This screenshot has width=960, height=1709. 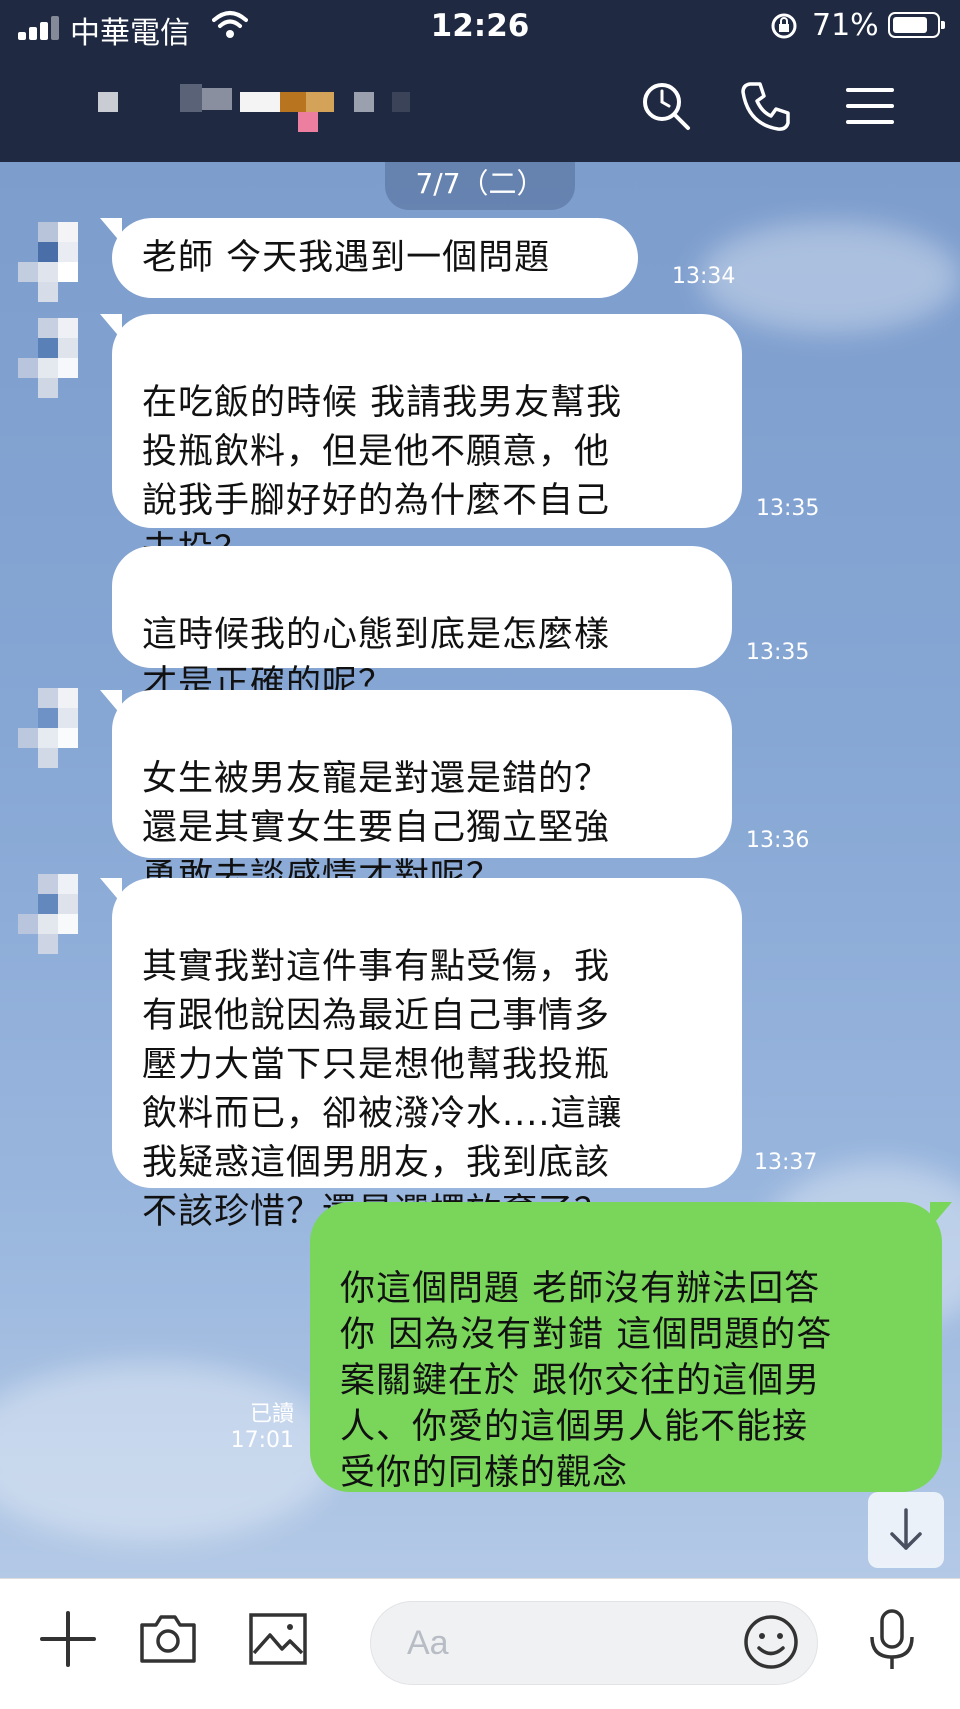 What do you see at coordinates (941, 1215) in the screenshot?
I see `bubble-tail` at bounding box center [941, 1215].